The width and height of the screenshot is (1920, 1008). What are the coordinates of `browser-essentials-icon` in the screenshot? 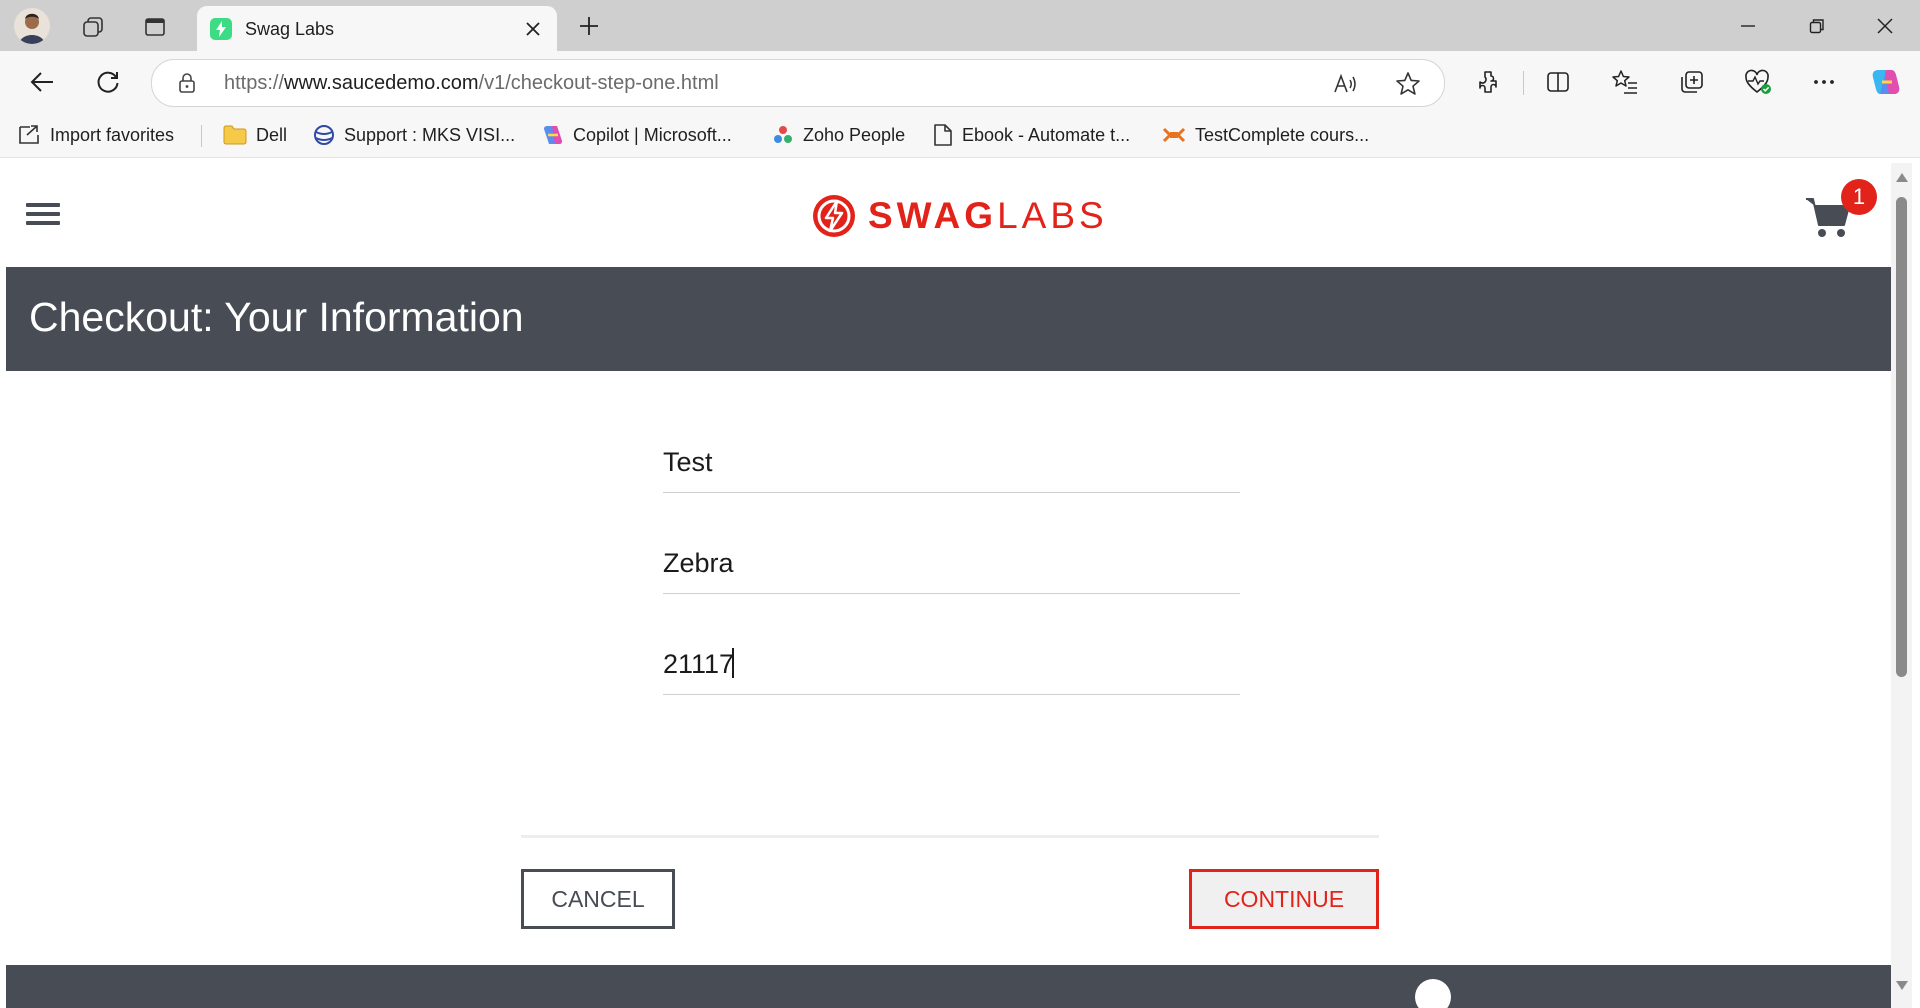 It's located at (1758, 82).